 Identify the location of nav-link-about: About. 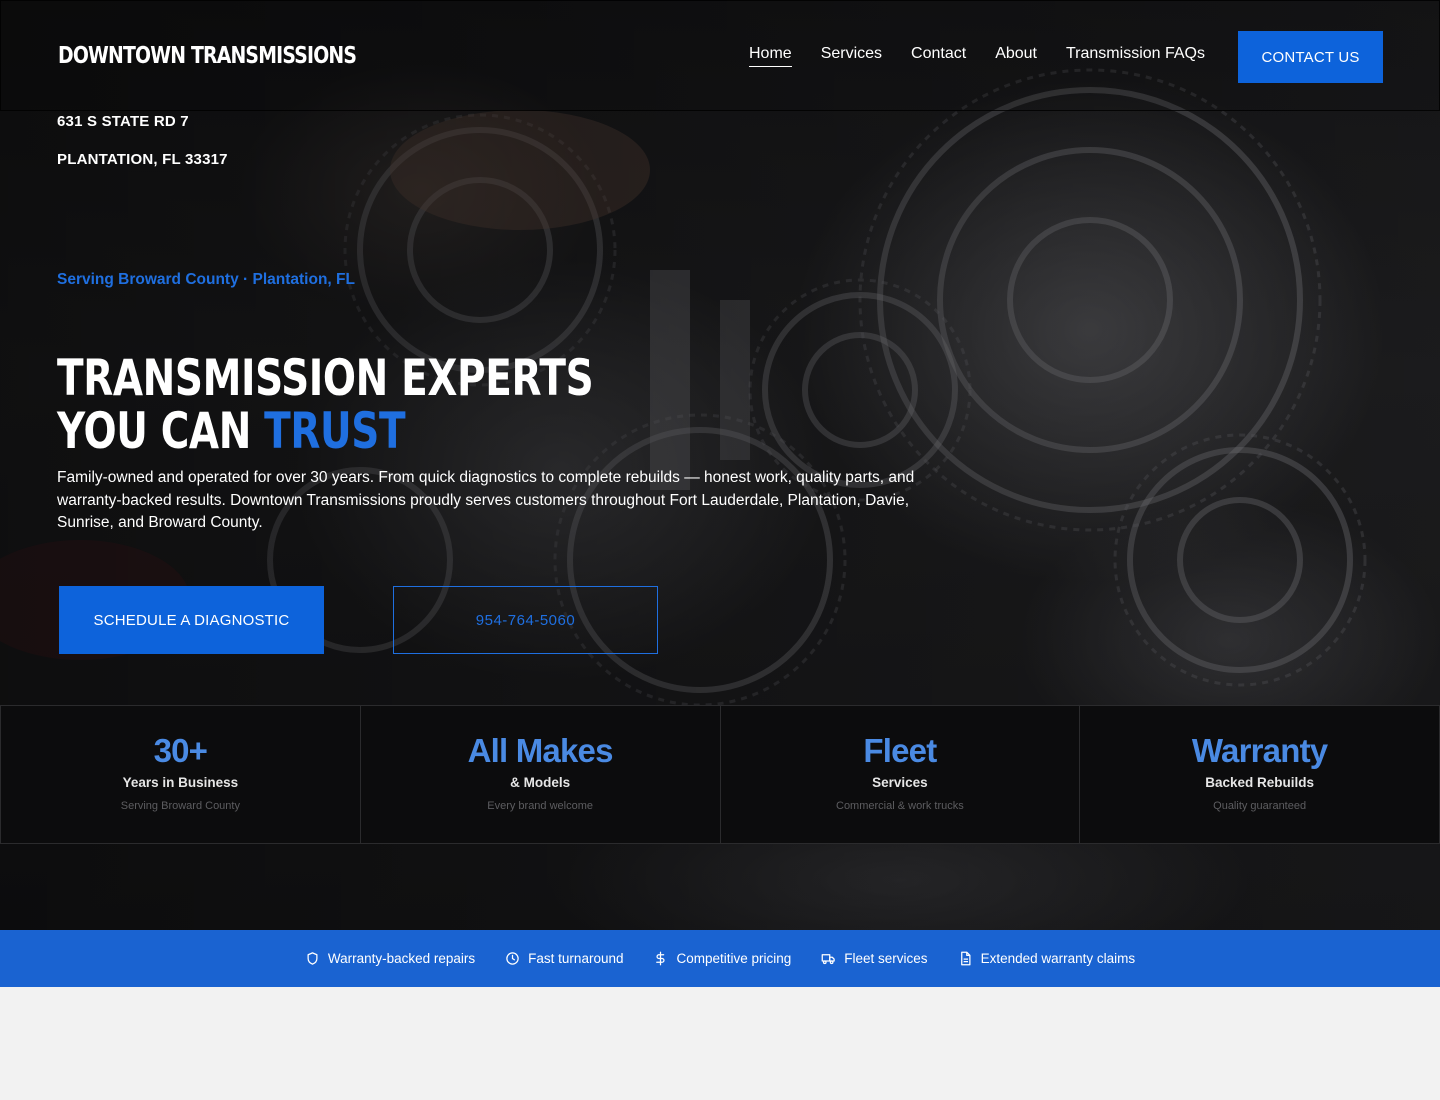
(1016, 56).